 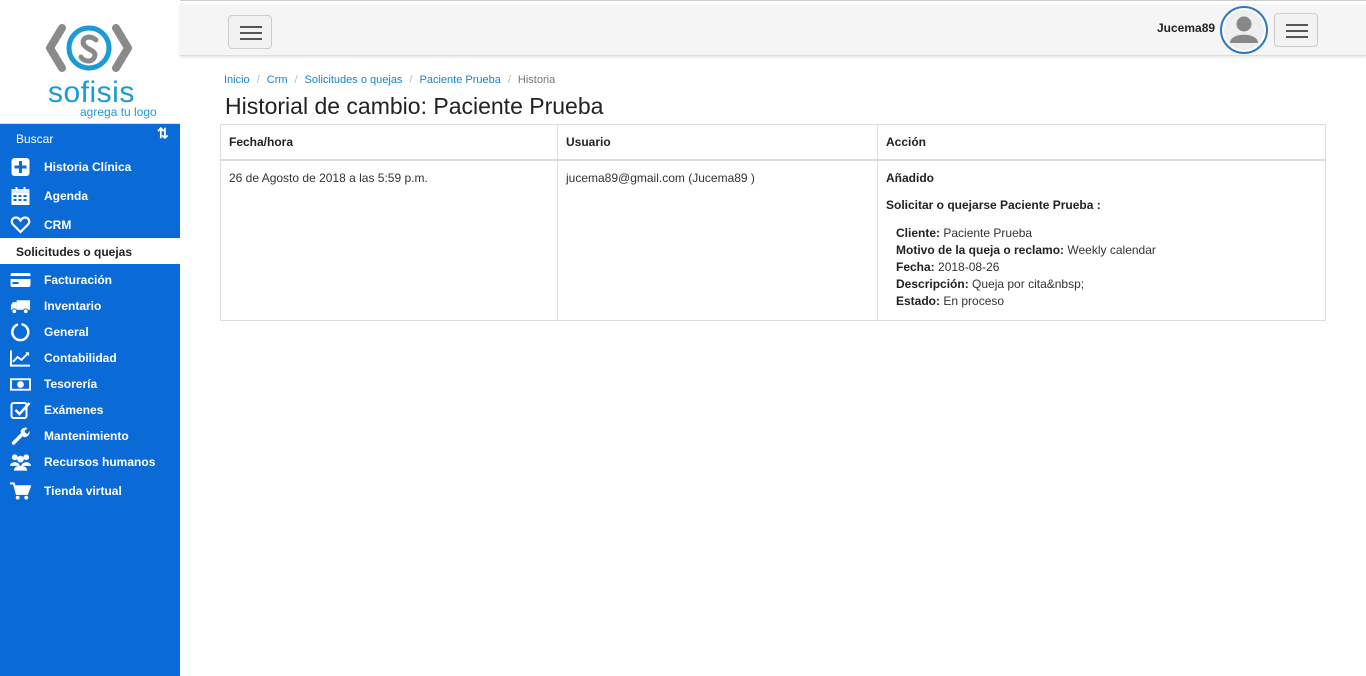 What do you see at coordinates (90, 196) in the screenshot?
I see `sidebar-item-agenda: Agenda` at bounding box center [90, 196].